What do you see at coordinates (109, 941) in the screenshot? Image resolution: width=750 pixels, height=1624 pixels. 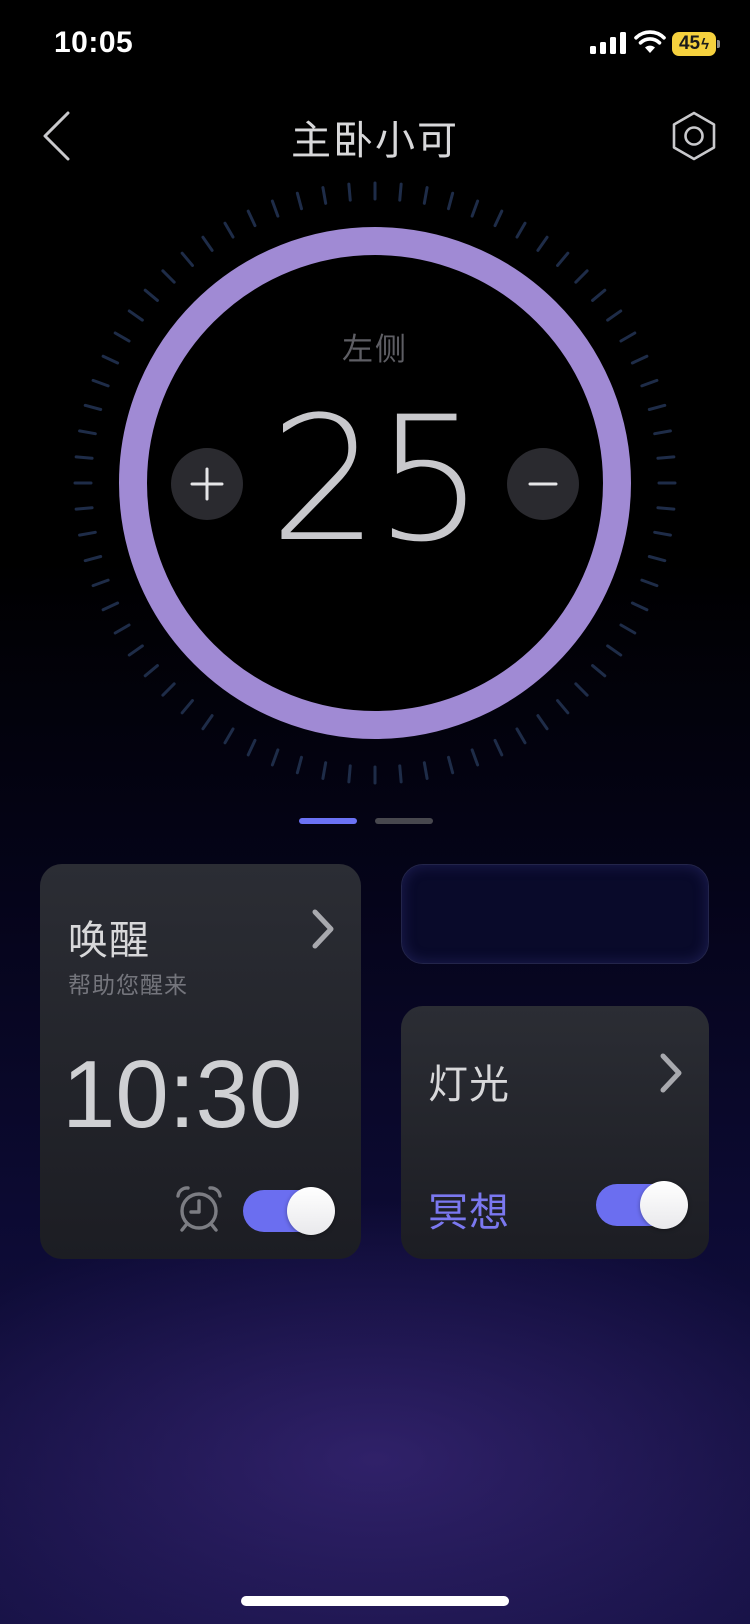 I see `wake-title: 唤醒` at bounding box center [109, 941].